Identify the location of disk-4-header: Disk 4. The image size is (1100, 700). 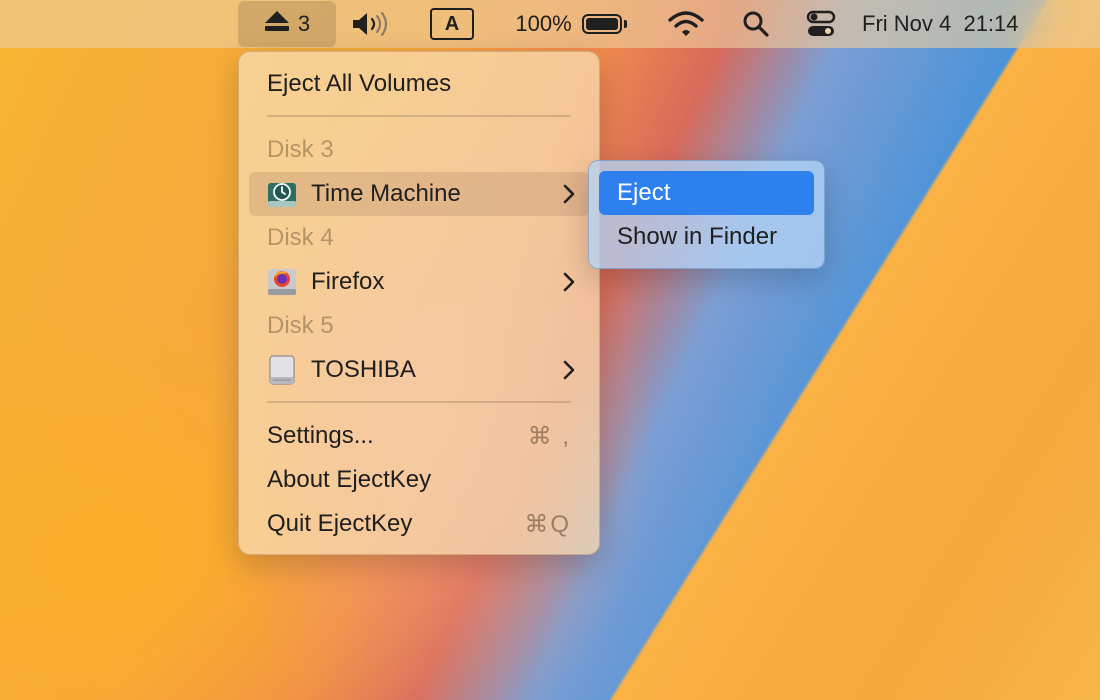
(419, 238).